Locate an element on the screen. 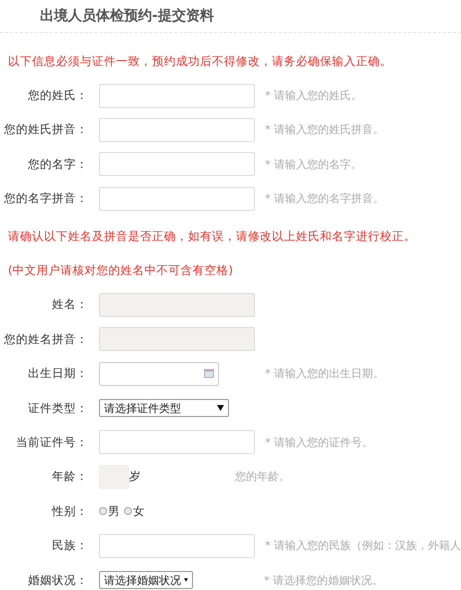  field-label: 您的姓氏： is located at coordinates (58, 96).